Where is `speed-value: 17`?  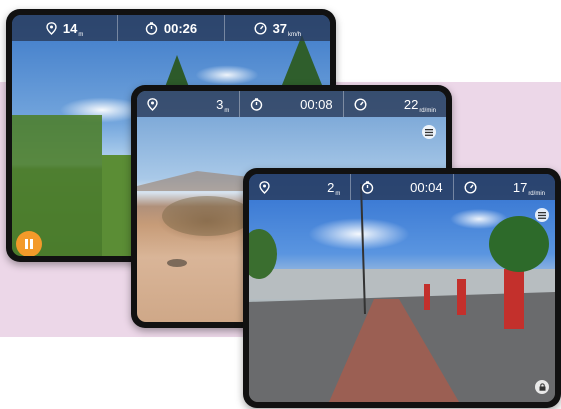
speed-value: 17 is located at coordinates (520, 187).